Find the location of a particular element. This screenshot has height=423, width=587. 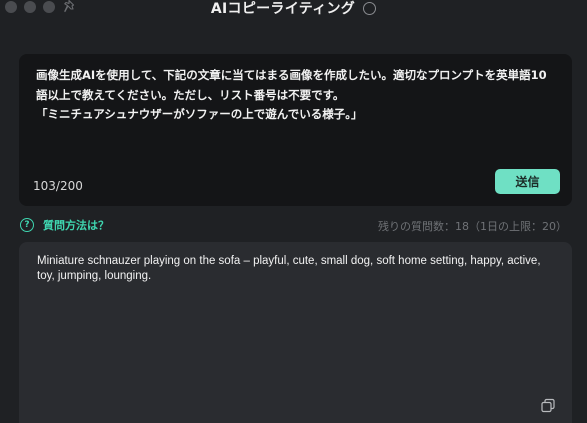

help-link: ? 質問方法は？ is located at coordinates (64, 225).